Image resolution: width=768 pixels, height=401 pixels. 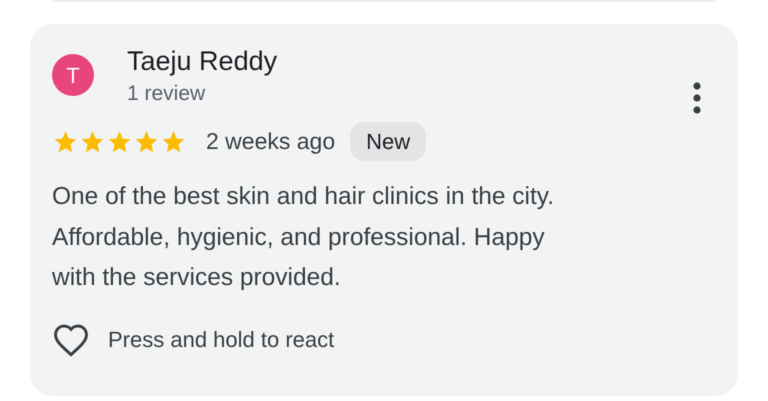 I want to click on author-name: Taeju Reddy, so click(x=202, y=61).